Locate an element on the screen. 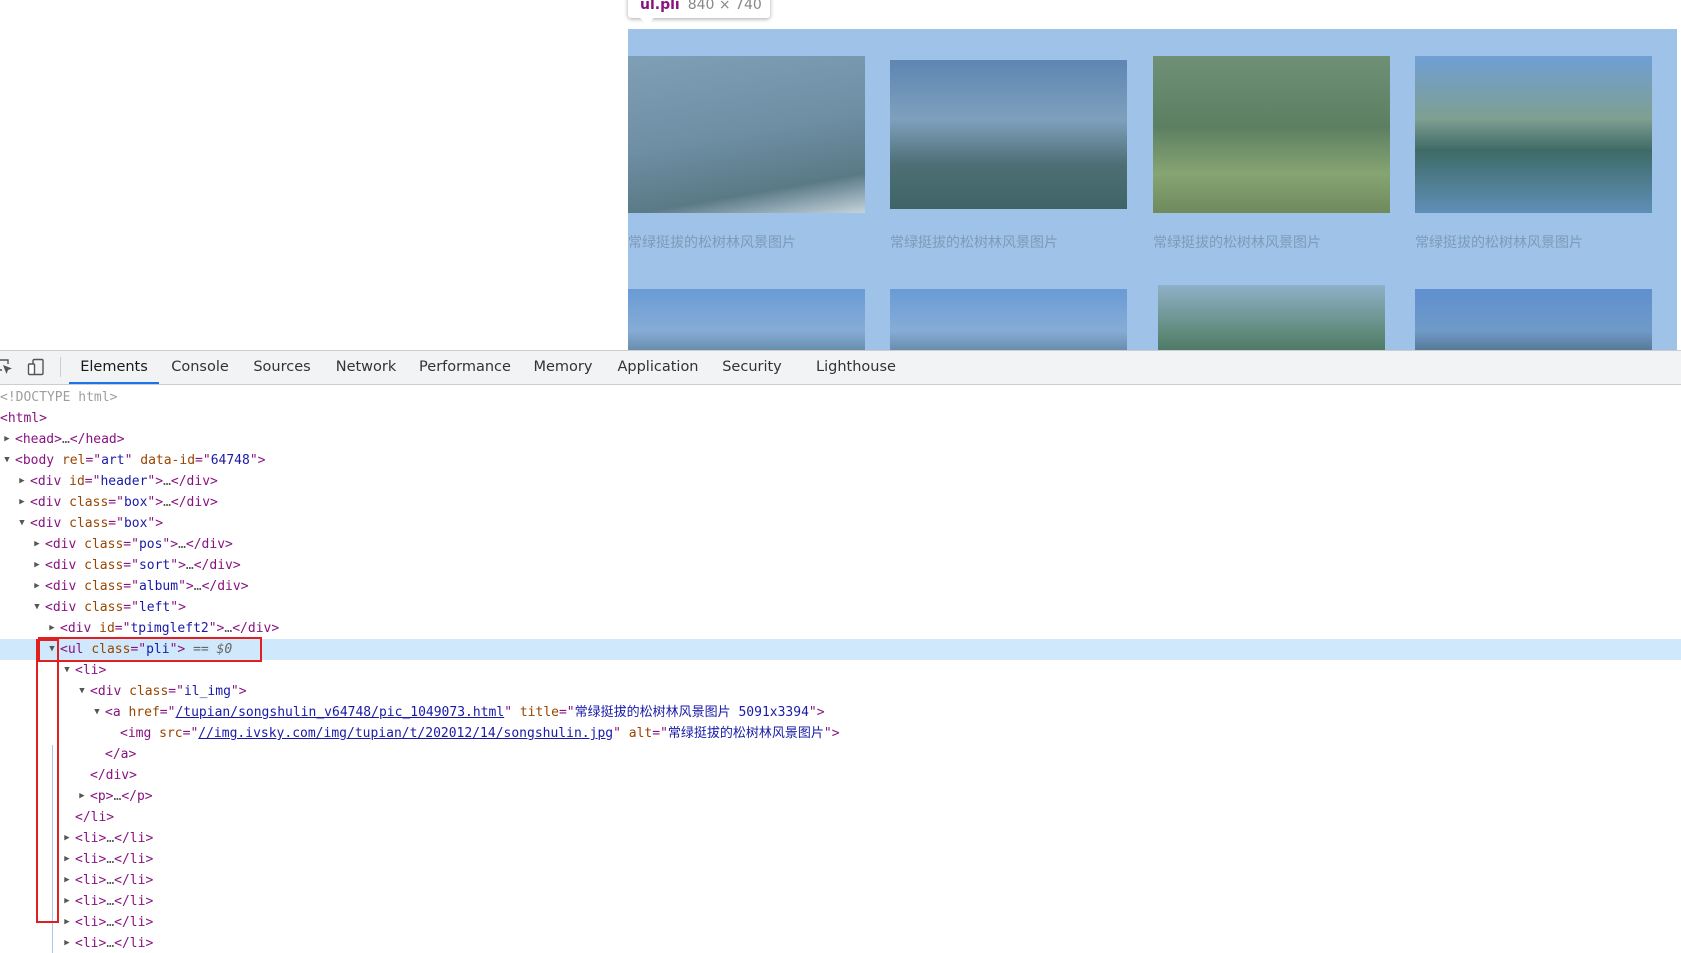  dom-node-div-sort: ▶ <div class="sort">…</div> is located at coordinates (840, 565).